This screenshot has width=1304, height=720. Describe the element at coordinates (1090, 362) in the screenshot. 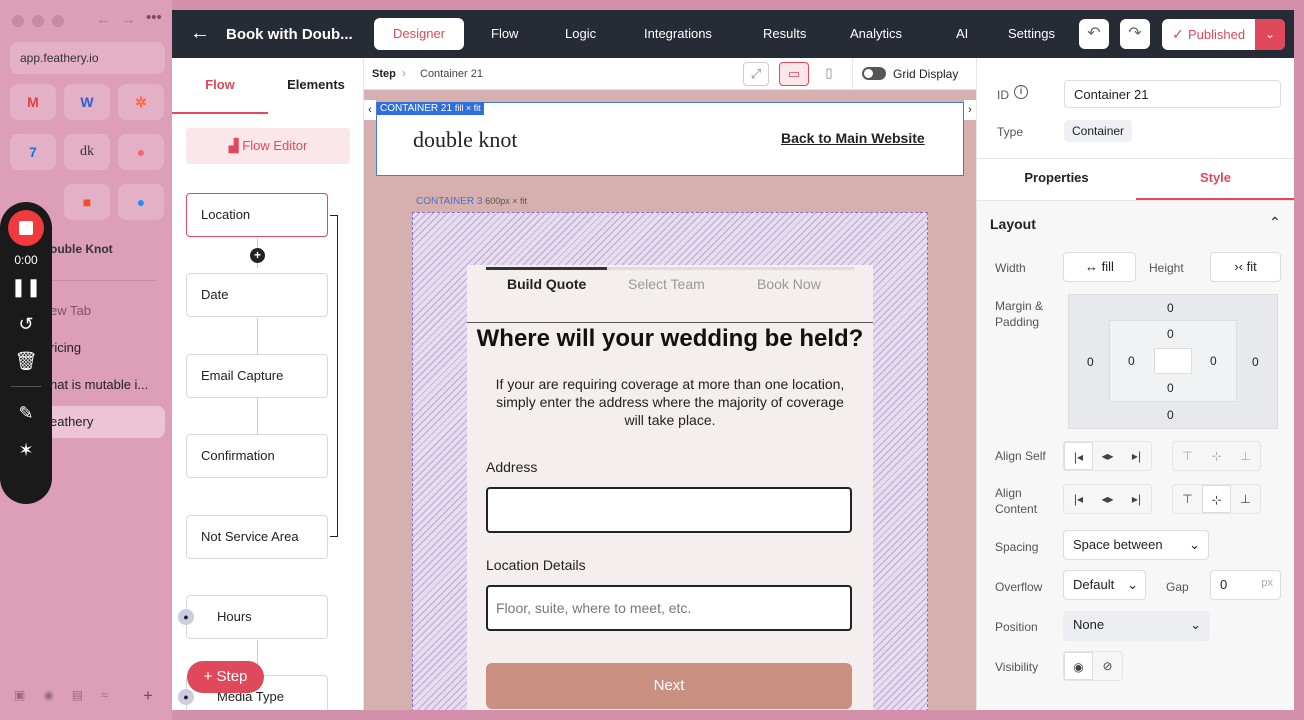

I see `margin-left: 0` at that location.